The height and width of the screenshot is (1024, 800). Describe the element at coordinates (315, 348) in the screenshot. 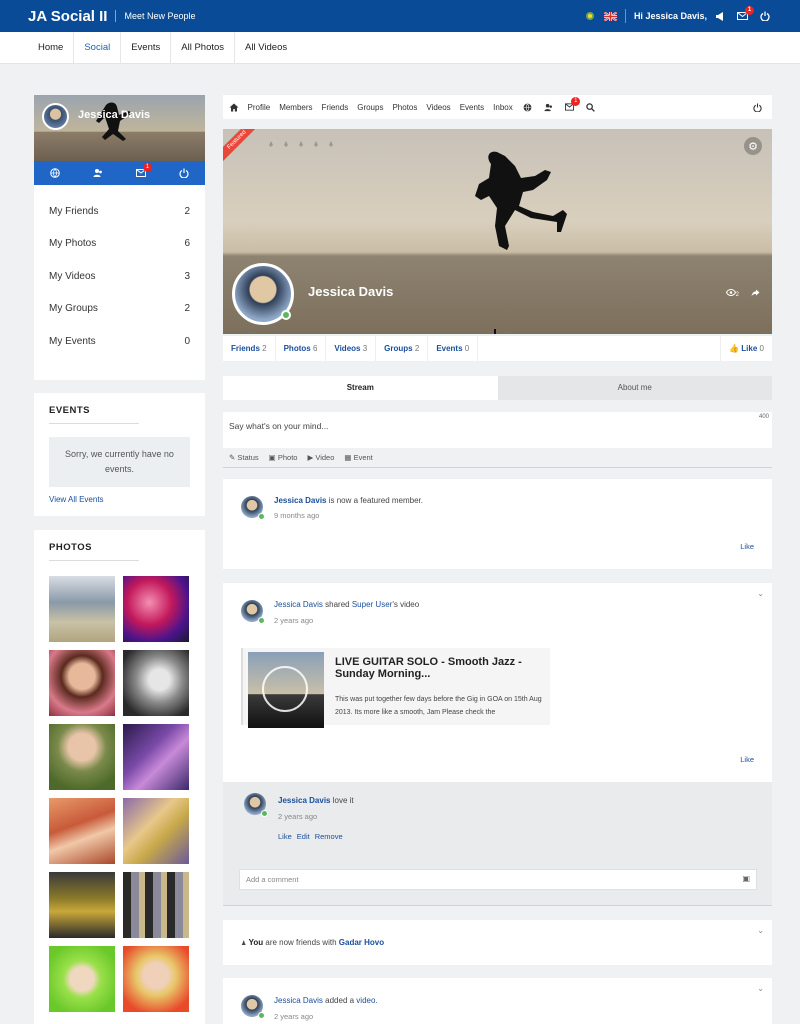

I see `tab-count: 6` at that location.